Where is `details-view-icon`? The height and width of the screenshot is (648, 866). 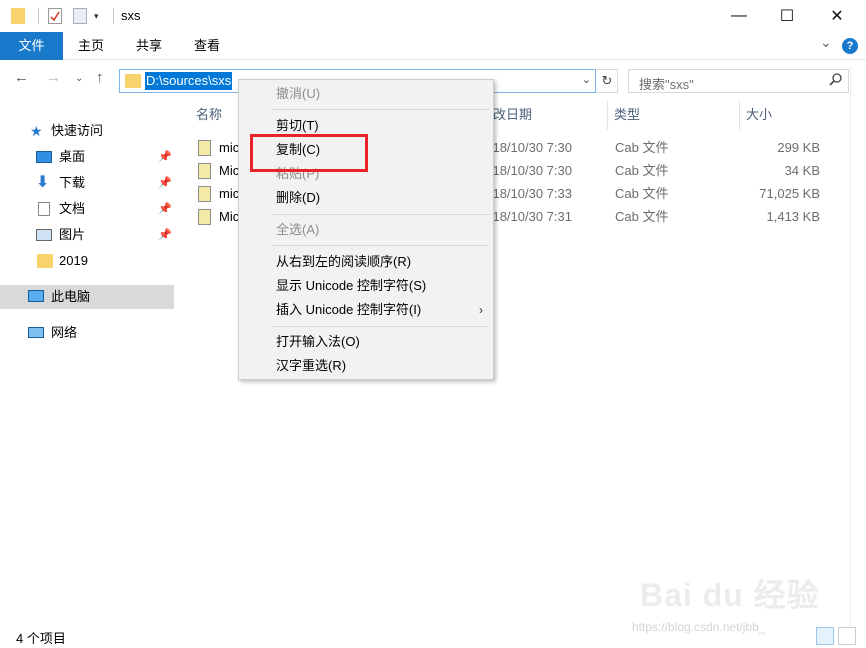
details-view-icon is located at coordinates (825, 636).